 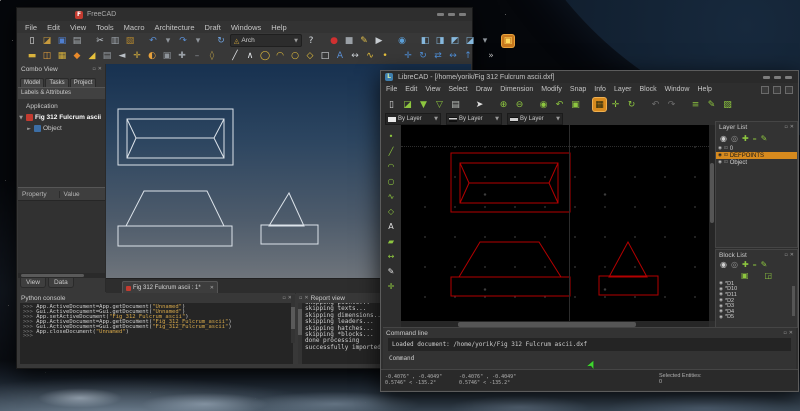 What do you see at coordinates (559, 104) in the screenshot?
I see `zoom-previous-icon: ↶` at bounding box center [559, 104].